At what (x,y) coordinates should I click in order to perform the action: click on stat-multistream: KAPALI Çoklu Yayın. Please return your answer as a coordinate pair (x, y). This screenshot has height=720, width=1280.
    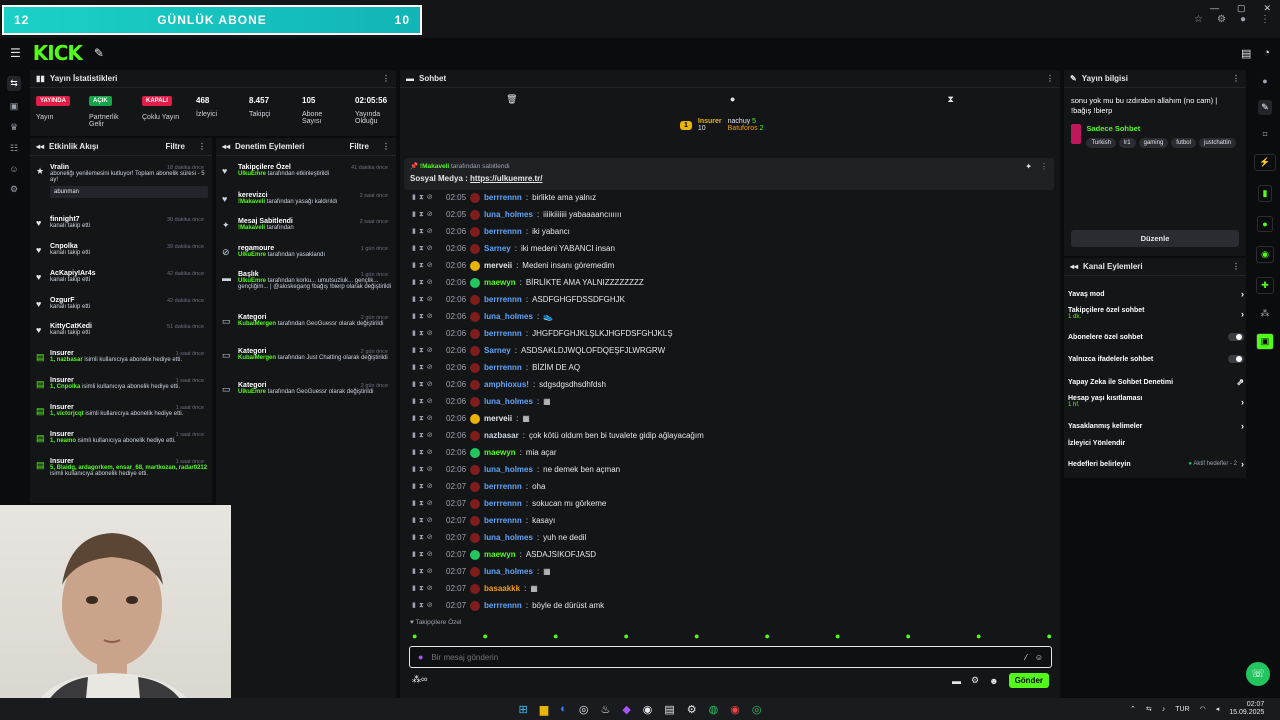
    Looking at the image, I should click on (164, 108).